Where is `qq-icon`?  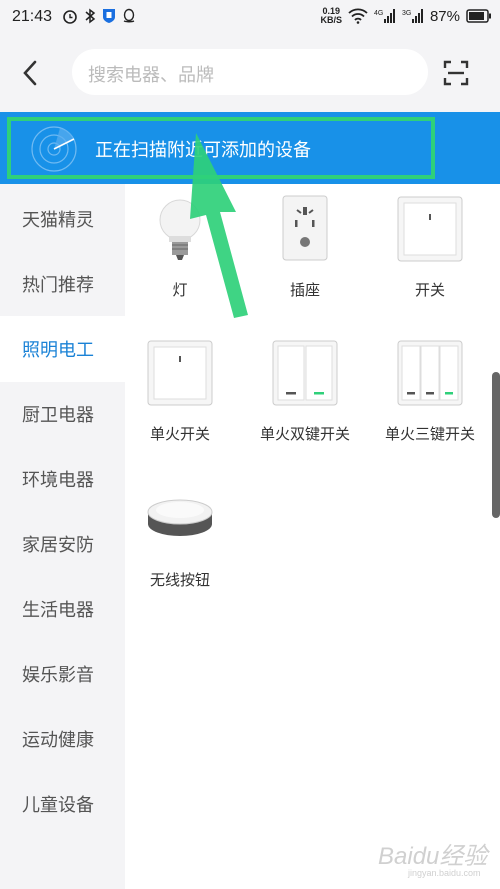
qq-icon is located at coordinates (129, 15).